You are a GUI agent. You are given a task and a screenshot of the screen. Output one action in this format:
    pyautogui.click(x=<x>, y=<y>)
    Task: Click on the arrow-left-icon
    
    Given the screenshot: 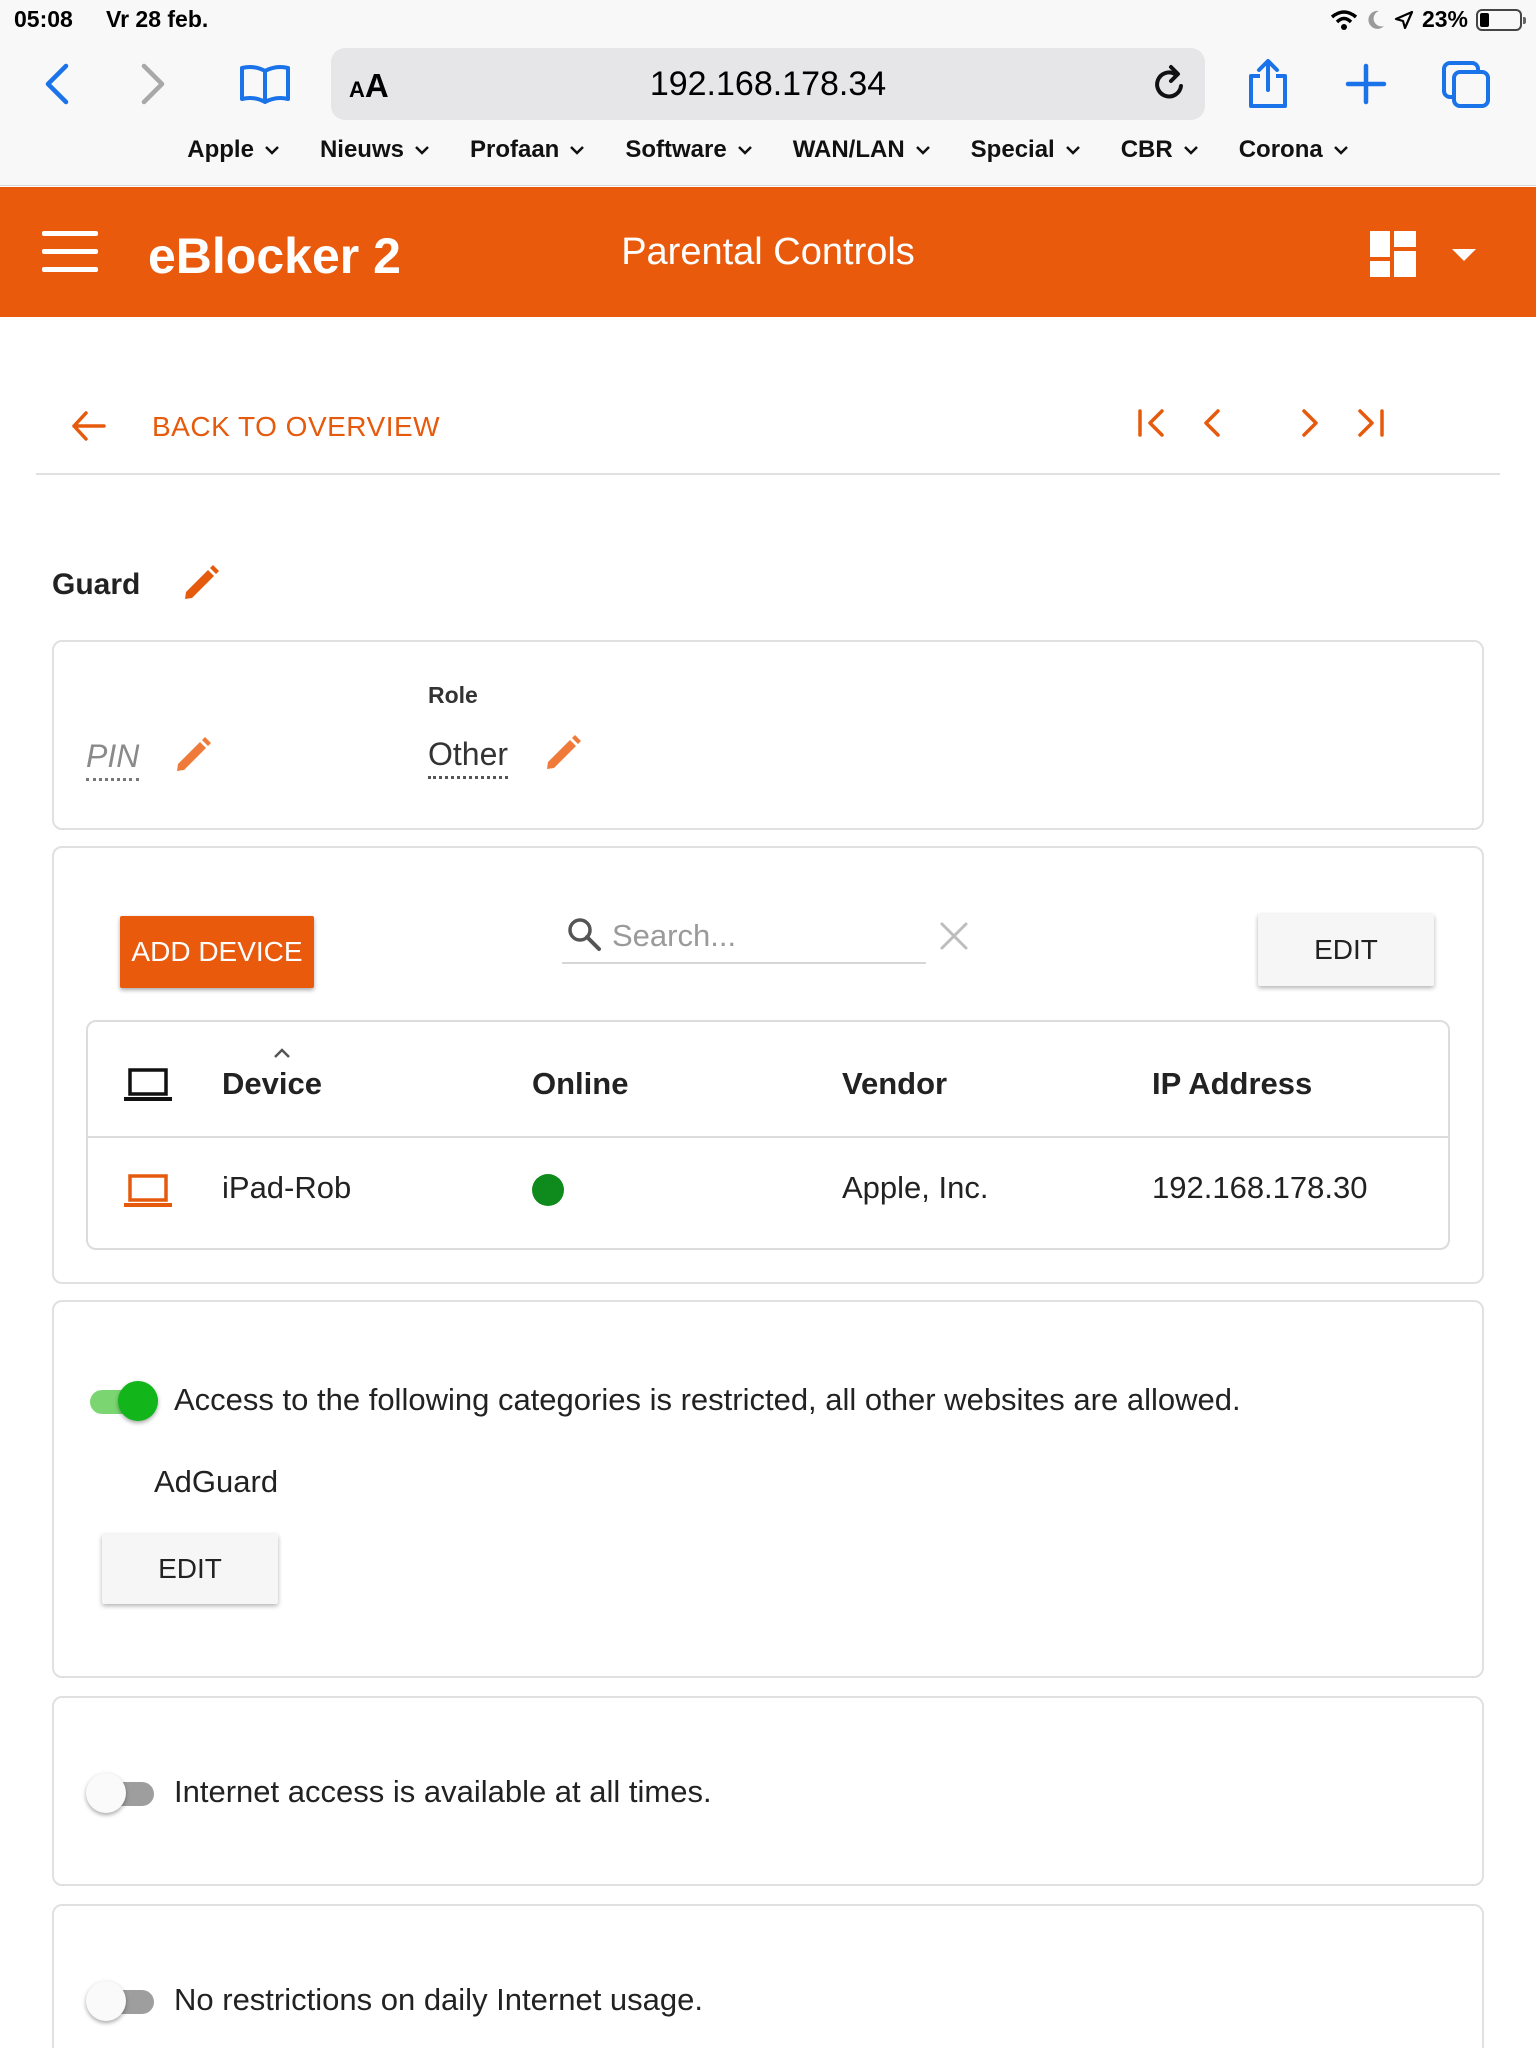 What is the action you would take?
    pyautogui.click(x=89, y=426)
    